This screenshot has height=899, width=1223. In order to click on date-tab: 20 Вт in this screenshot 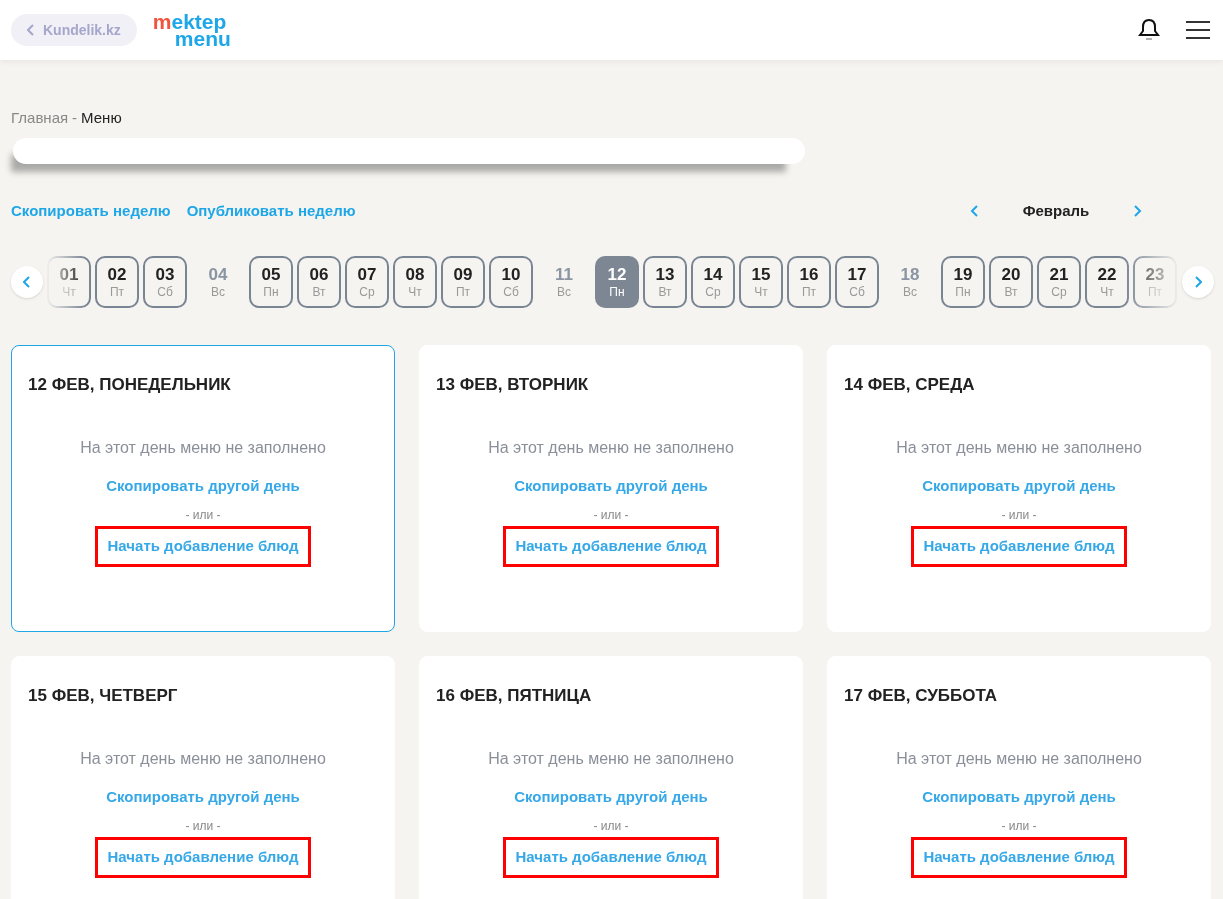, I will do `click(1011, 282)`.